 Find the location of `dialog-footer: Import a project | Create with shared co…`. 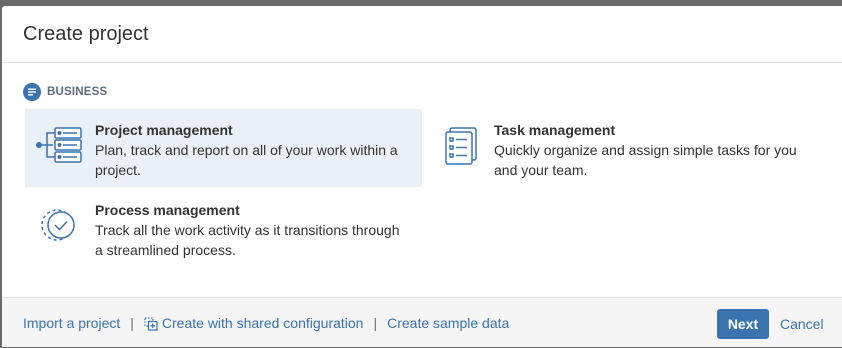

dialog-footer: Import a project | Create with shared co… is located at coordinates (422, 322).